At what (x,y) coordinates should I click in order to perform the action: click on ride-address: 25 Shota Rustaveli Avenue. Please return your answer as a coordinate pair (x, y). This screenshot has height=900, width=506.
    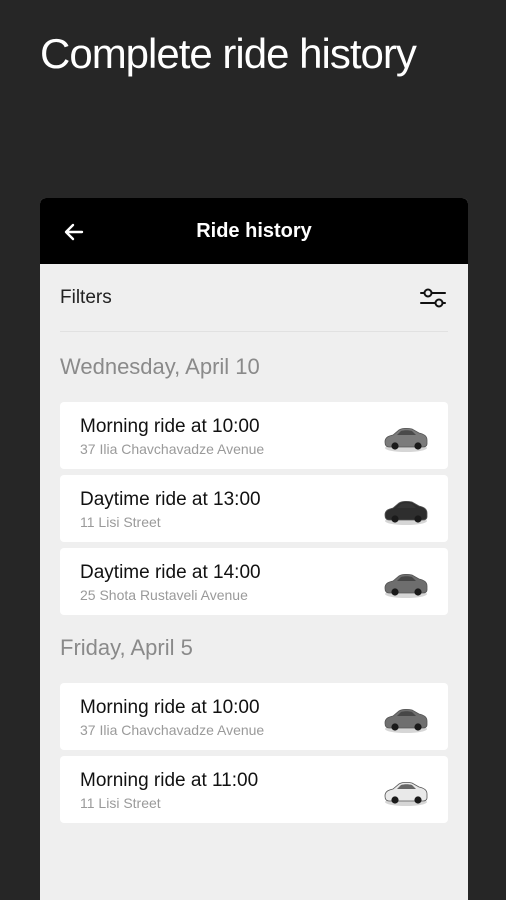
    Looking at the image, I should click on (164, 595).